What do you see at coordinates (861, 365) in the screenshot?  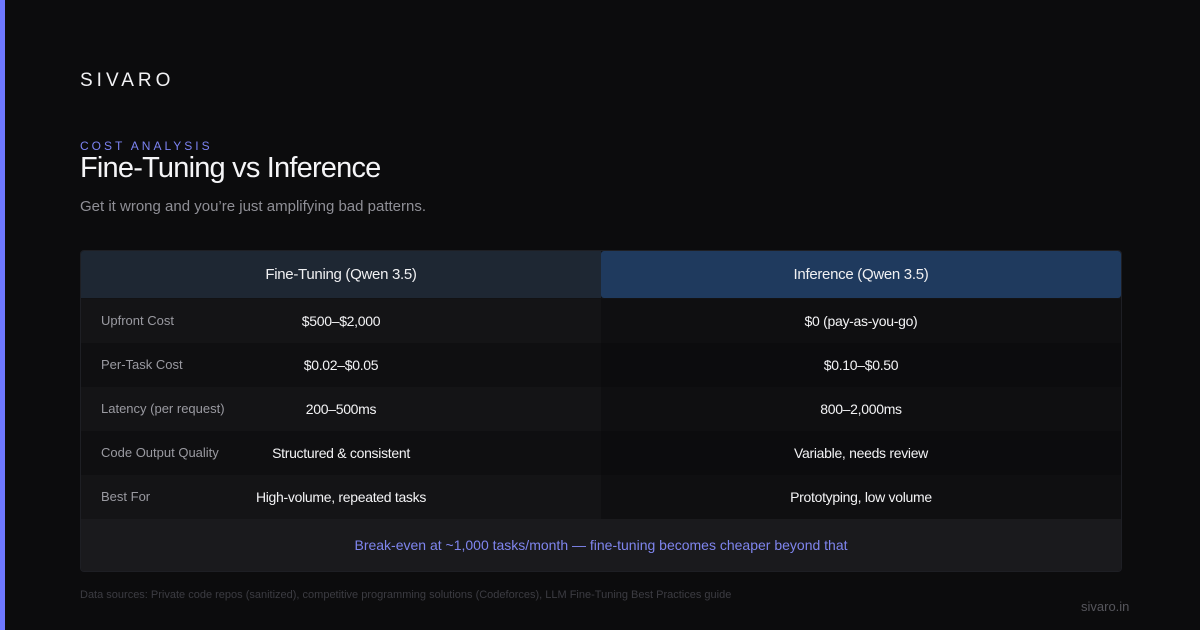 I see `inference-value: $0.10–$0.50` at bounding box center [861, 365].